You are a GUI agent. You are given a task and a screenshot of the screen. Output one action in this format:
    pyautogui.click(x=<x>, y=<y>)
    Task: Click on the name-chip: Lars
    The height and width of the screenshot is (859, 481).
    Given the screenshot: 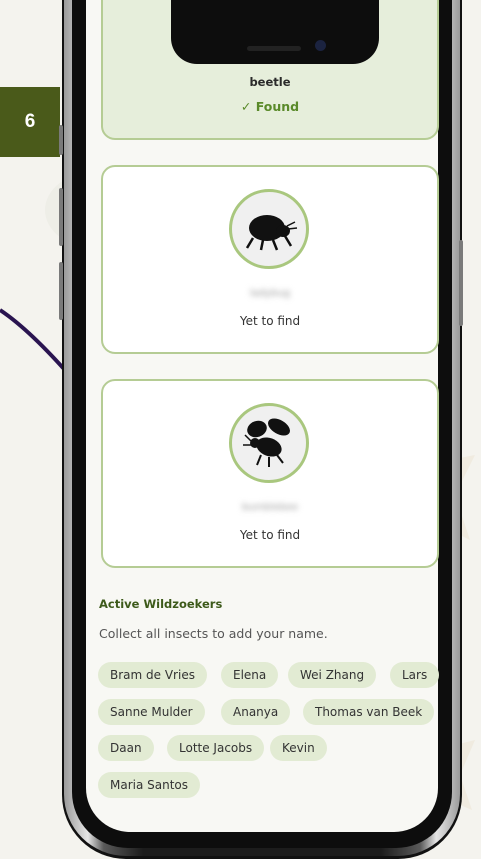 What is the action you would take?
    pyautogui.click(x=415, y=675)
    